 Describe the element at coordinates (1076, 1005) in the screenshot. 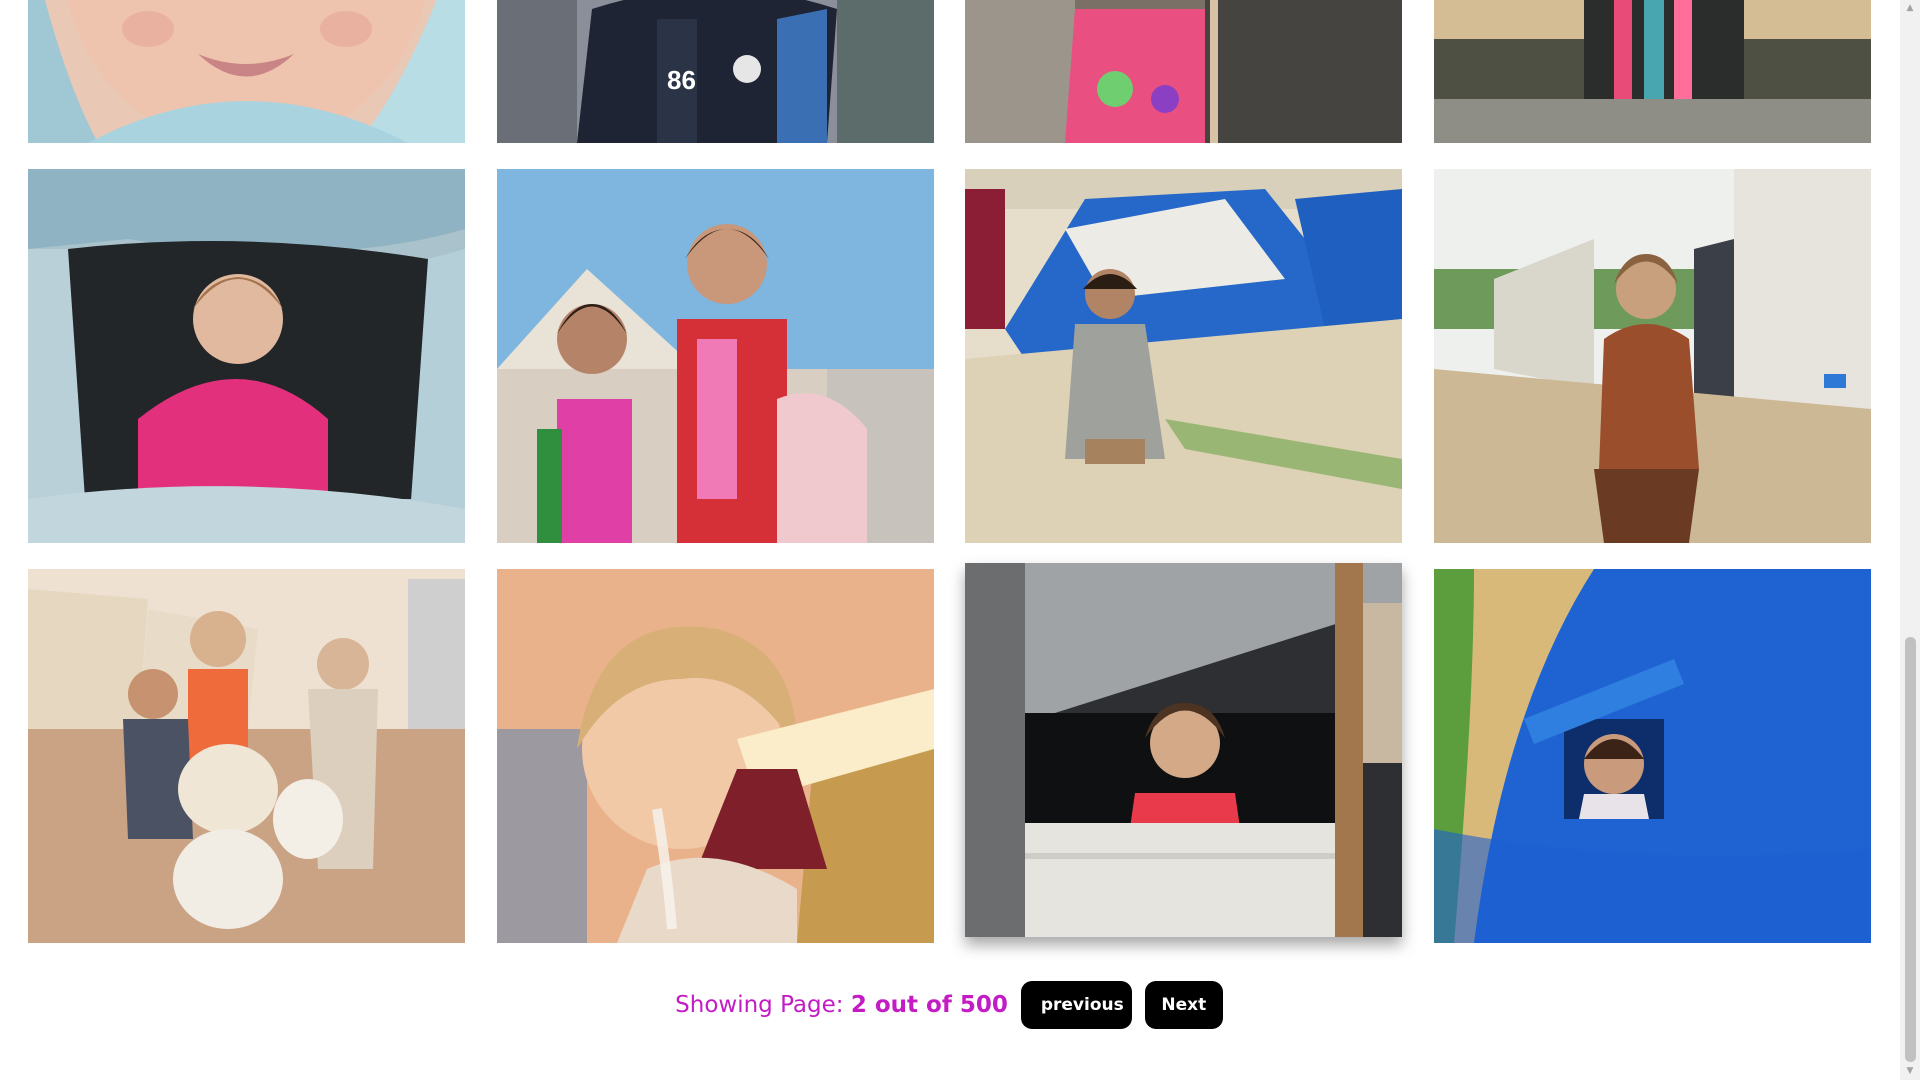

I see `previous-page-button: previous` at that location.